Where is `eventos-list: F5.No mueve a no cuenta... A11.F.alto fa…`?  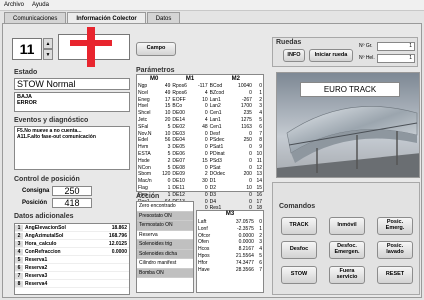
eventos-list: F5.No mueve a no cuenta... A11.F.alto fa… is located at coordinates (72, 148).